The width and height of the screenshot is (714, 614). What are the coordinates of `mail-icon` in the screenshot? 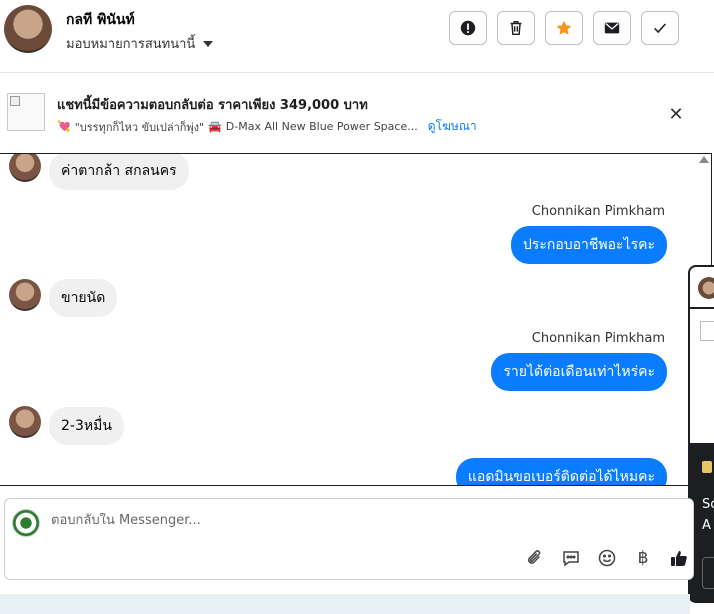 It's located at (612, 28).